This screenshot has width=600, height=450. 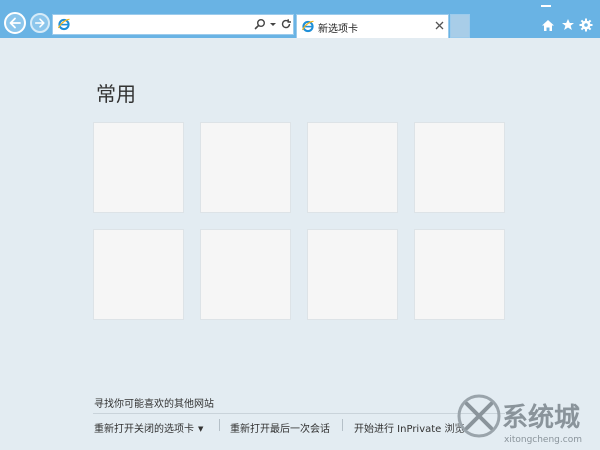 I want to click on watermark-logo: 系统城 xitongcheng.com, so click(x=519, y=419).